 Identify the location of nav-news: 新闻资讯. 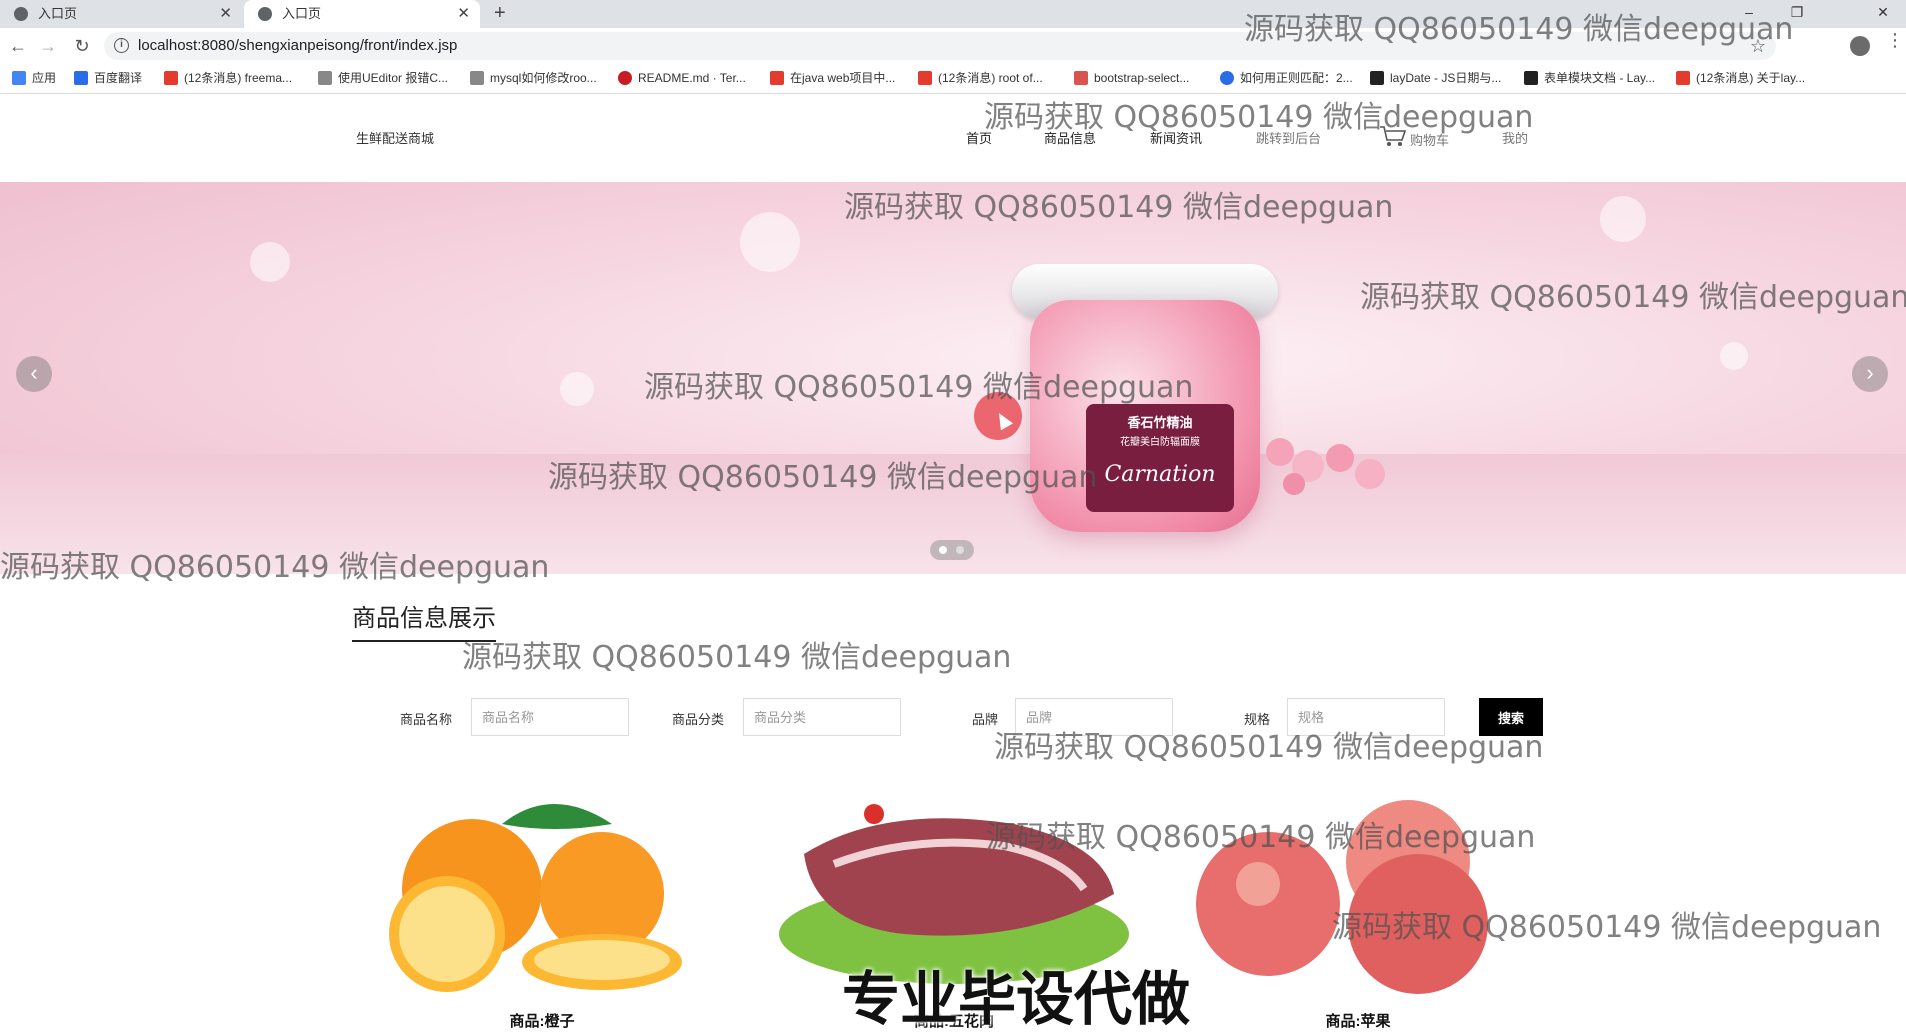
(1176, 137).